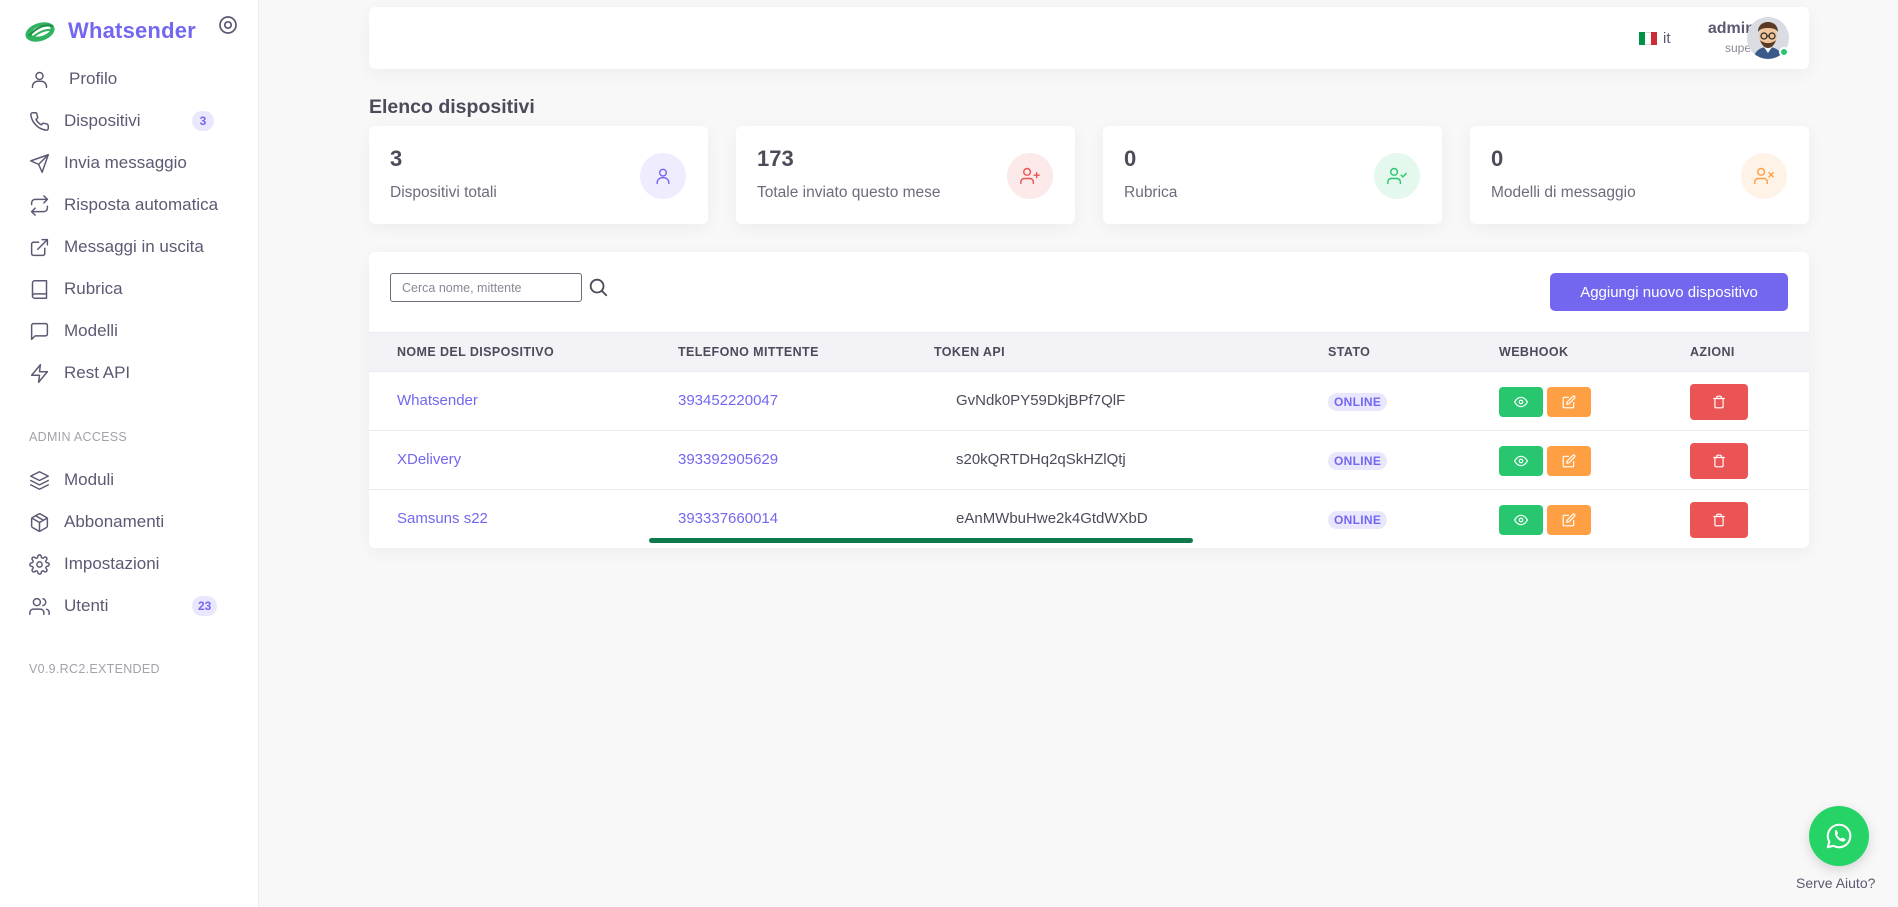 Image resolution: width=1898 pixels, height=907 pixels. Describe the element at coordinates (1667, 38) in the screenshot. I see `language-code: it` at that location.